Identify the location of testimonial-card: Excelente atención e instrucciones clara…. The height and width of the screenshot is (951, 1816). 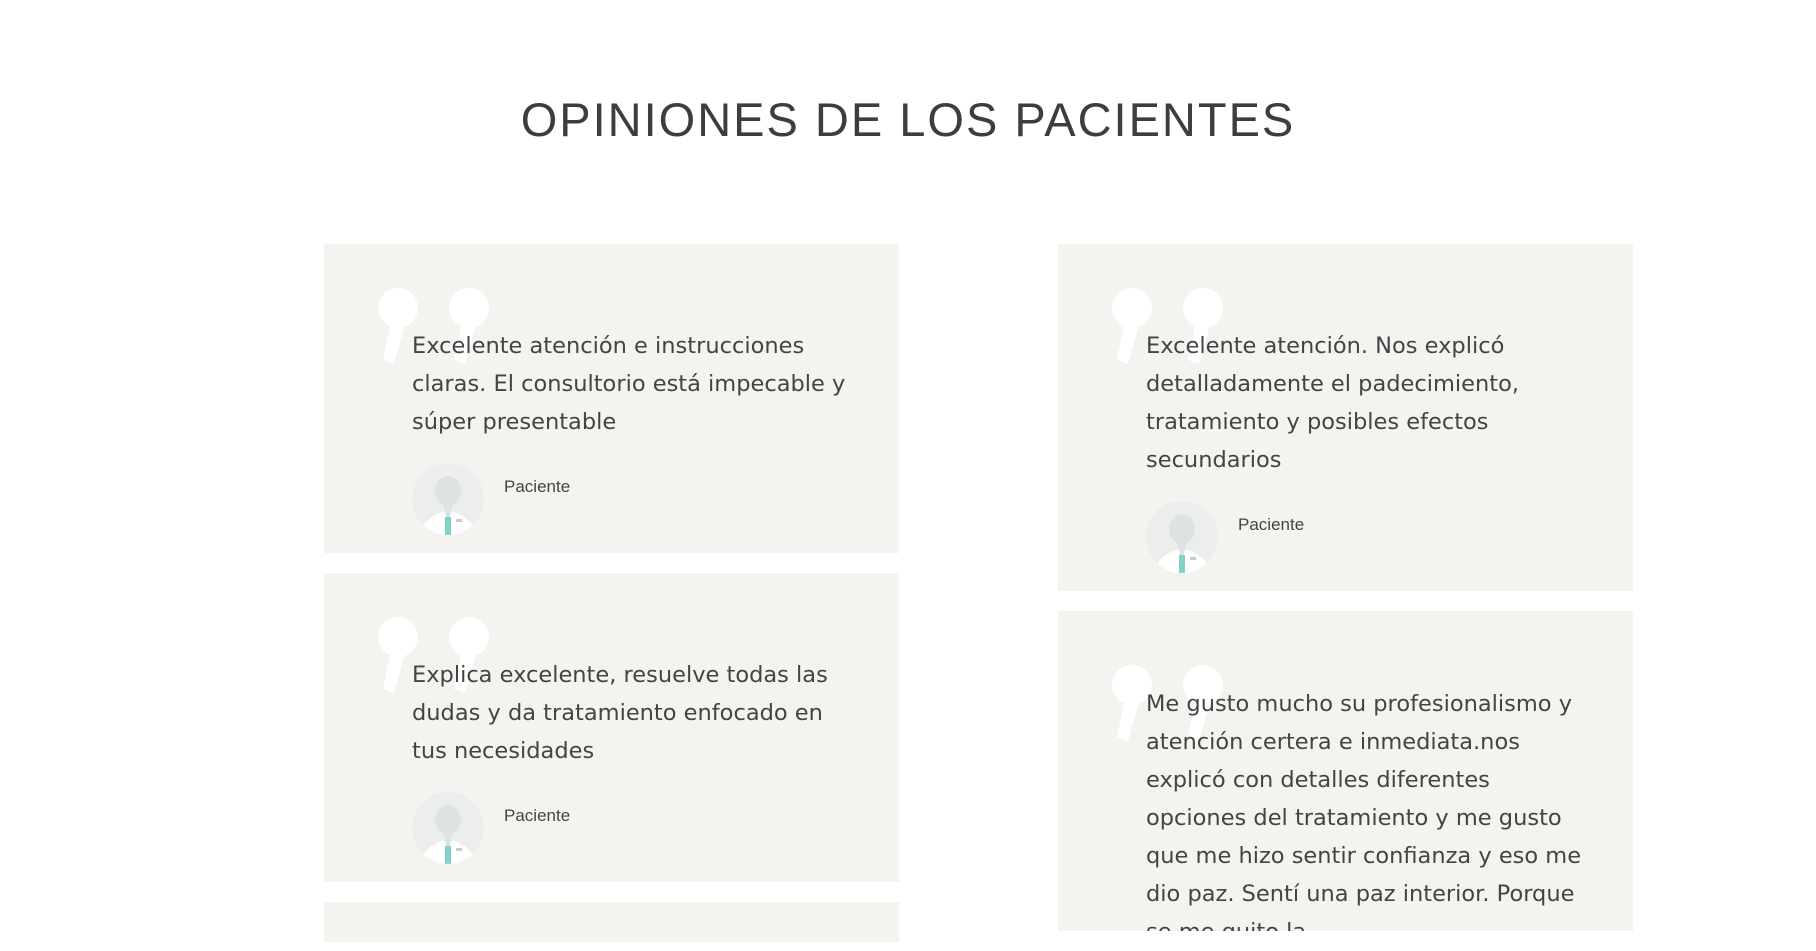
(611, 398).